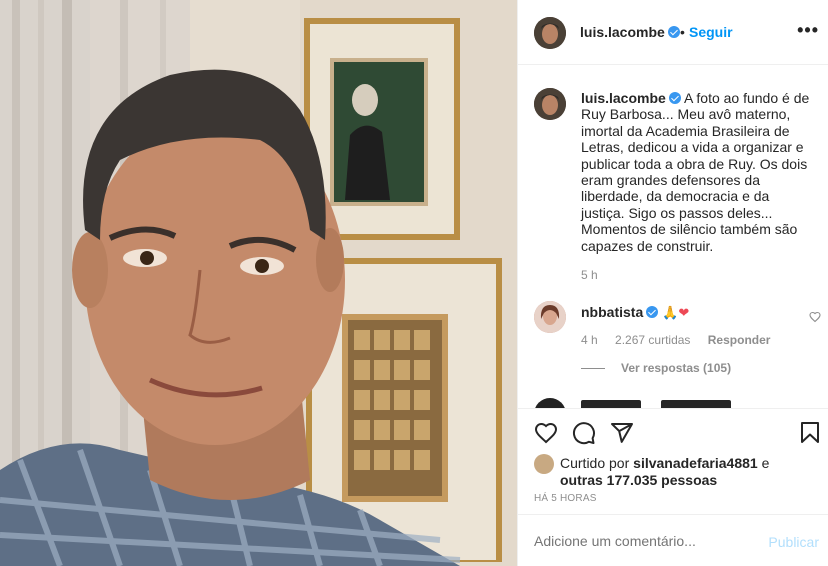 Image resolution: width=828 pixels, height=566 pixels. I want to click on pray-emoji: 🙏, so click(670, 313).